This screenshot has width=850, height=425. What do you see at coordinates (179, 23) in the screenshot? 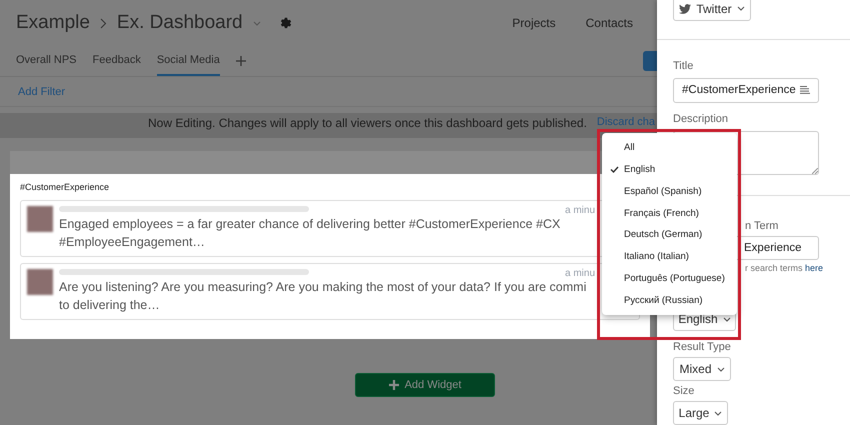
I see `dashboard-title: Ex. Dashboard` at bounding box center [179, 23].